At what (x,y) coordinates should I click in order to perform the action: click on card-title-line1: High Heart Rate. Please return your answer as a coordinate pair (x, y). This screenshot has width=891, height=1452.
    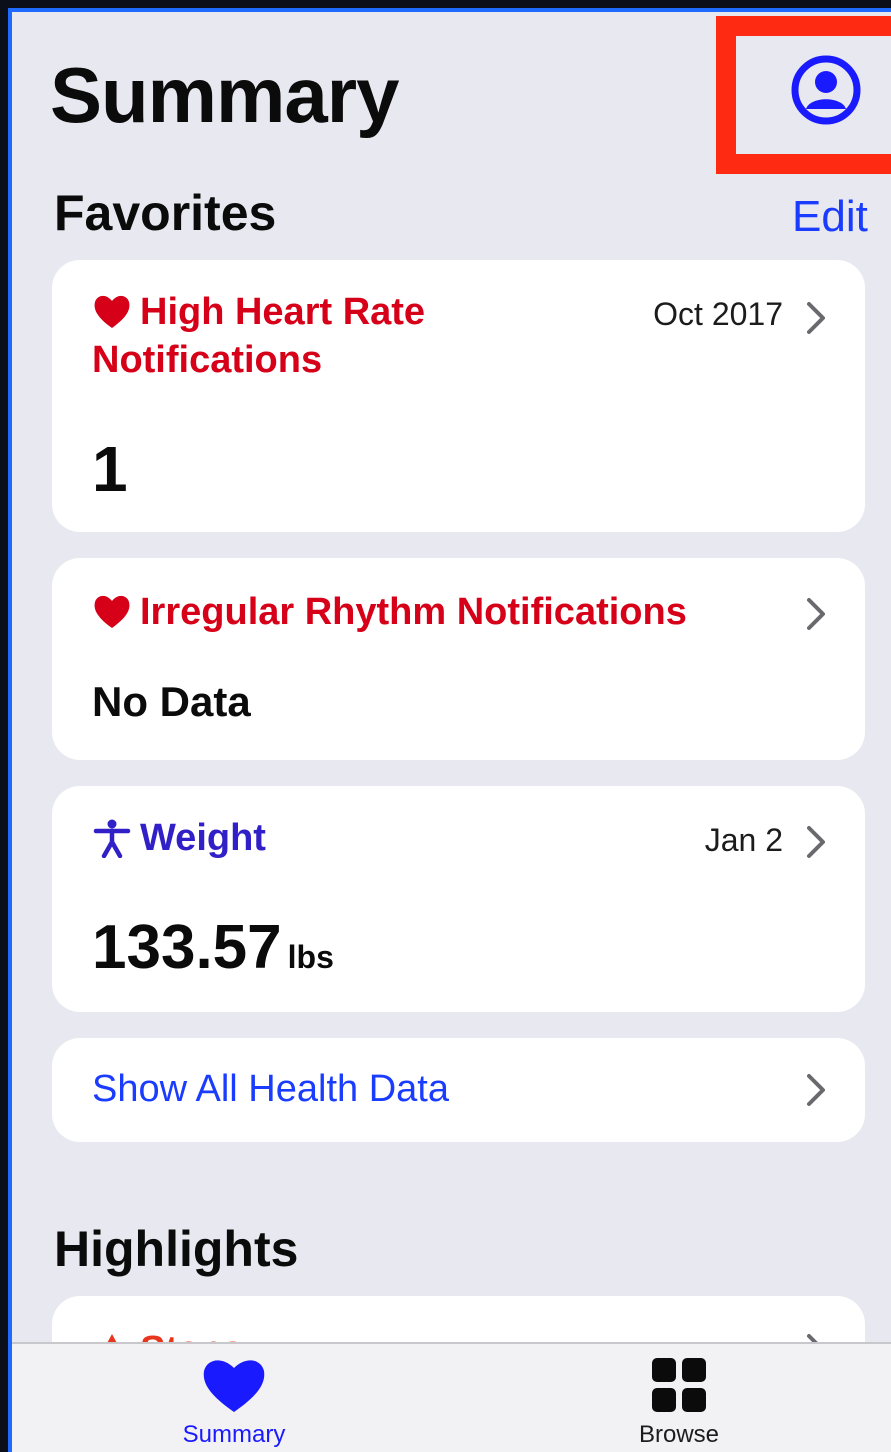
    Looking at the image, I should click on (283, 312).